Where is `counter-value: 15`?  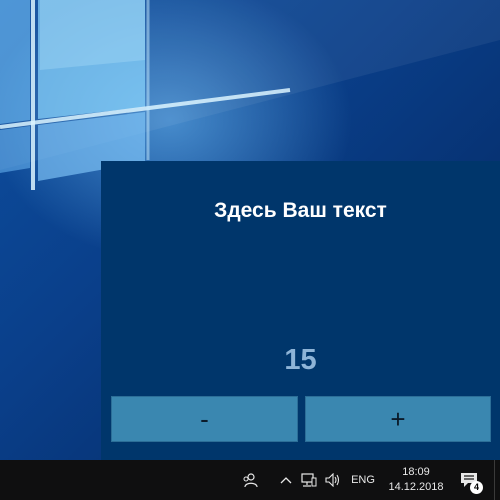 counter-value: 15 is located at coordinates (300, 360).